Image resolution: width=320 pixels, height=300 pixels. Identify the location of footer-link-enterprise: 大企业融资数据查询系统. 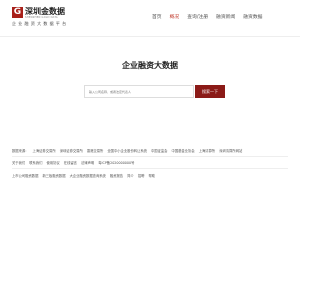
(88, 176).